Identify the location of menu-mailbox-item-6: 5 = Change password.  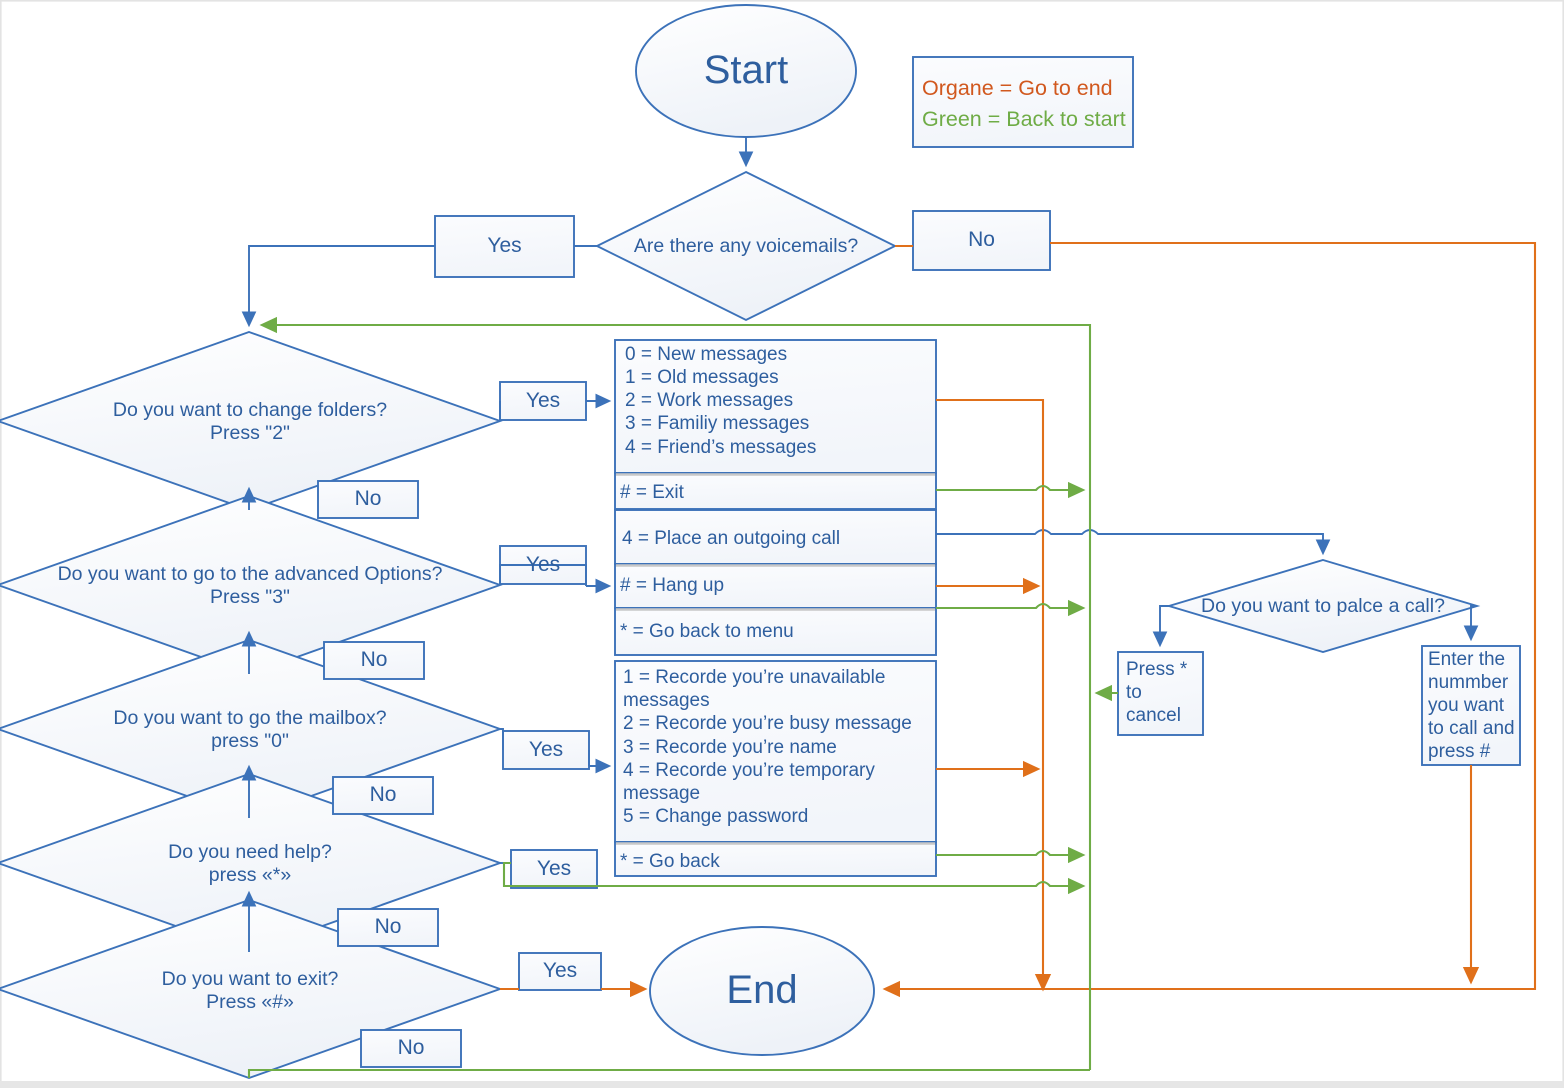
(716, 816).